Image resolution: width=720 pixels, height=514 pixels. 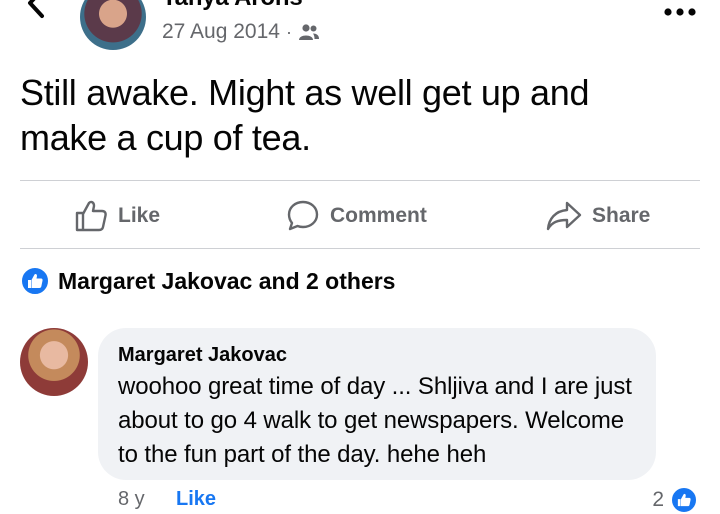 What do you see at coordinates (131, 499) in the screenshot?
I see `comment-timestamp: 8 y` at bounding box center [131, 499].